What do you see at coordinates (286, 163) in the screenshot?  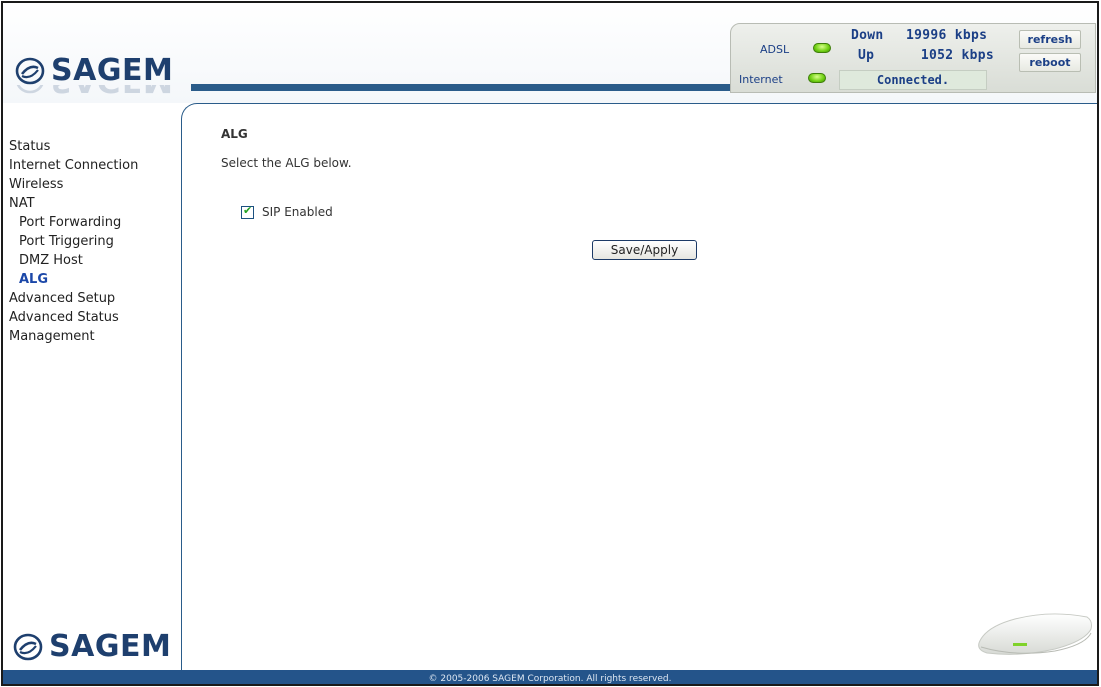 I see `page-description: Select the ALG below.` at bounding box center [286, 163].